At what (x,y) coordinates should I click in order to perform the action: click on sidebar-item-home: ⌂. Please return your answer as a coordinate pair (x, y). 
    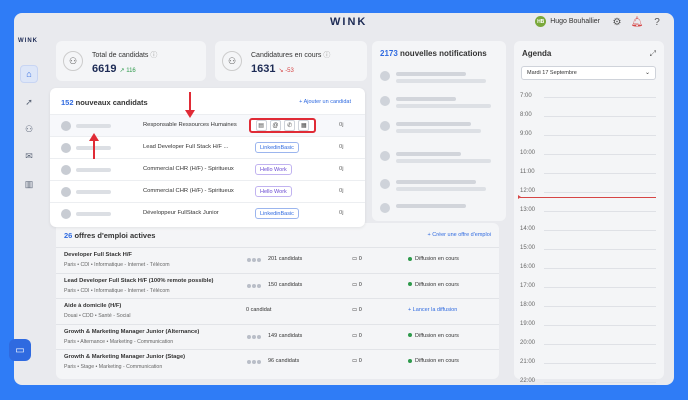
    Looking at the image, I should click on (29, 74).